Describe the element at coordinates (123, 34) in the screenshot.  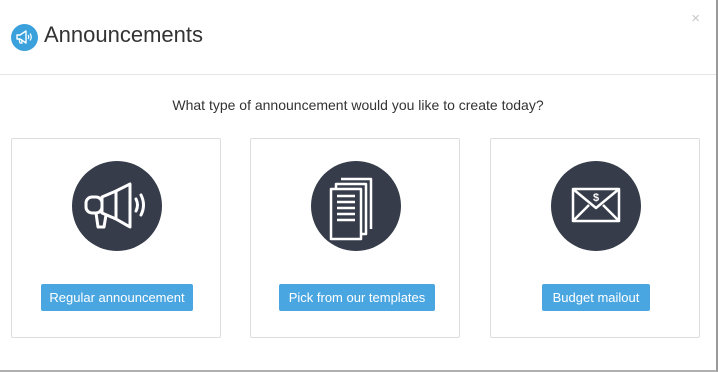
I see `modal-title: Announcements` at that location.